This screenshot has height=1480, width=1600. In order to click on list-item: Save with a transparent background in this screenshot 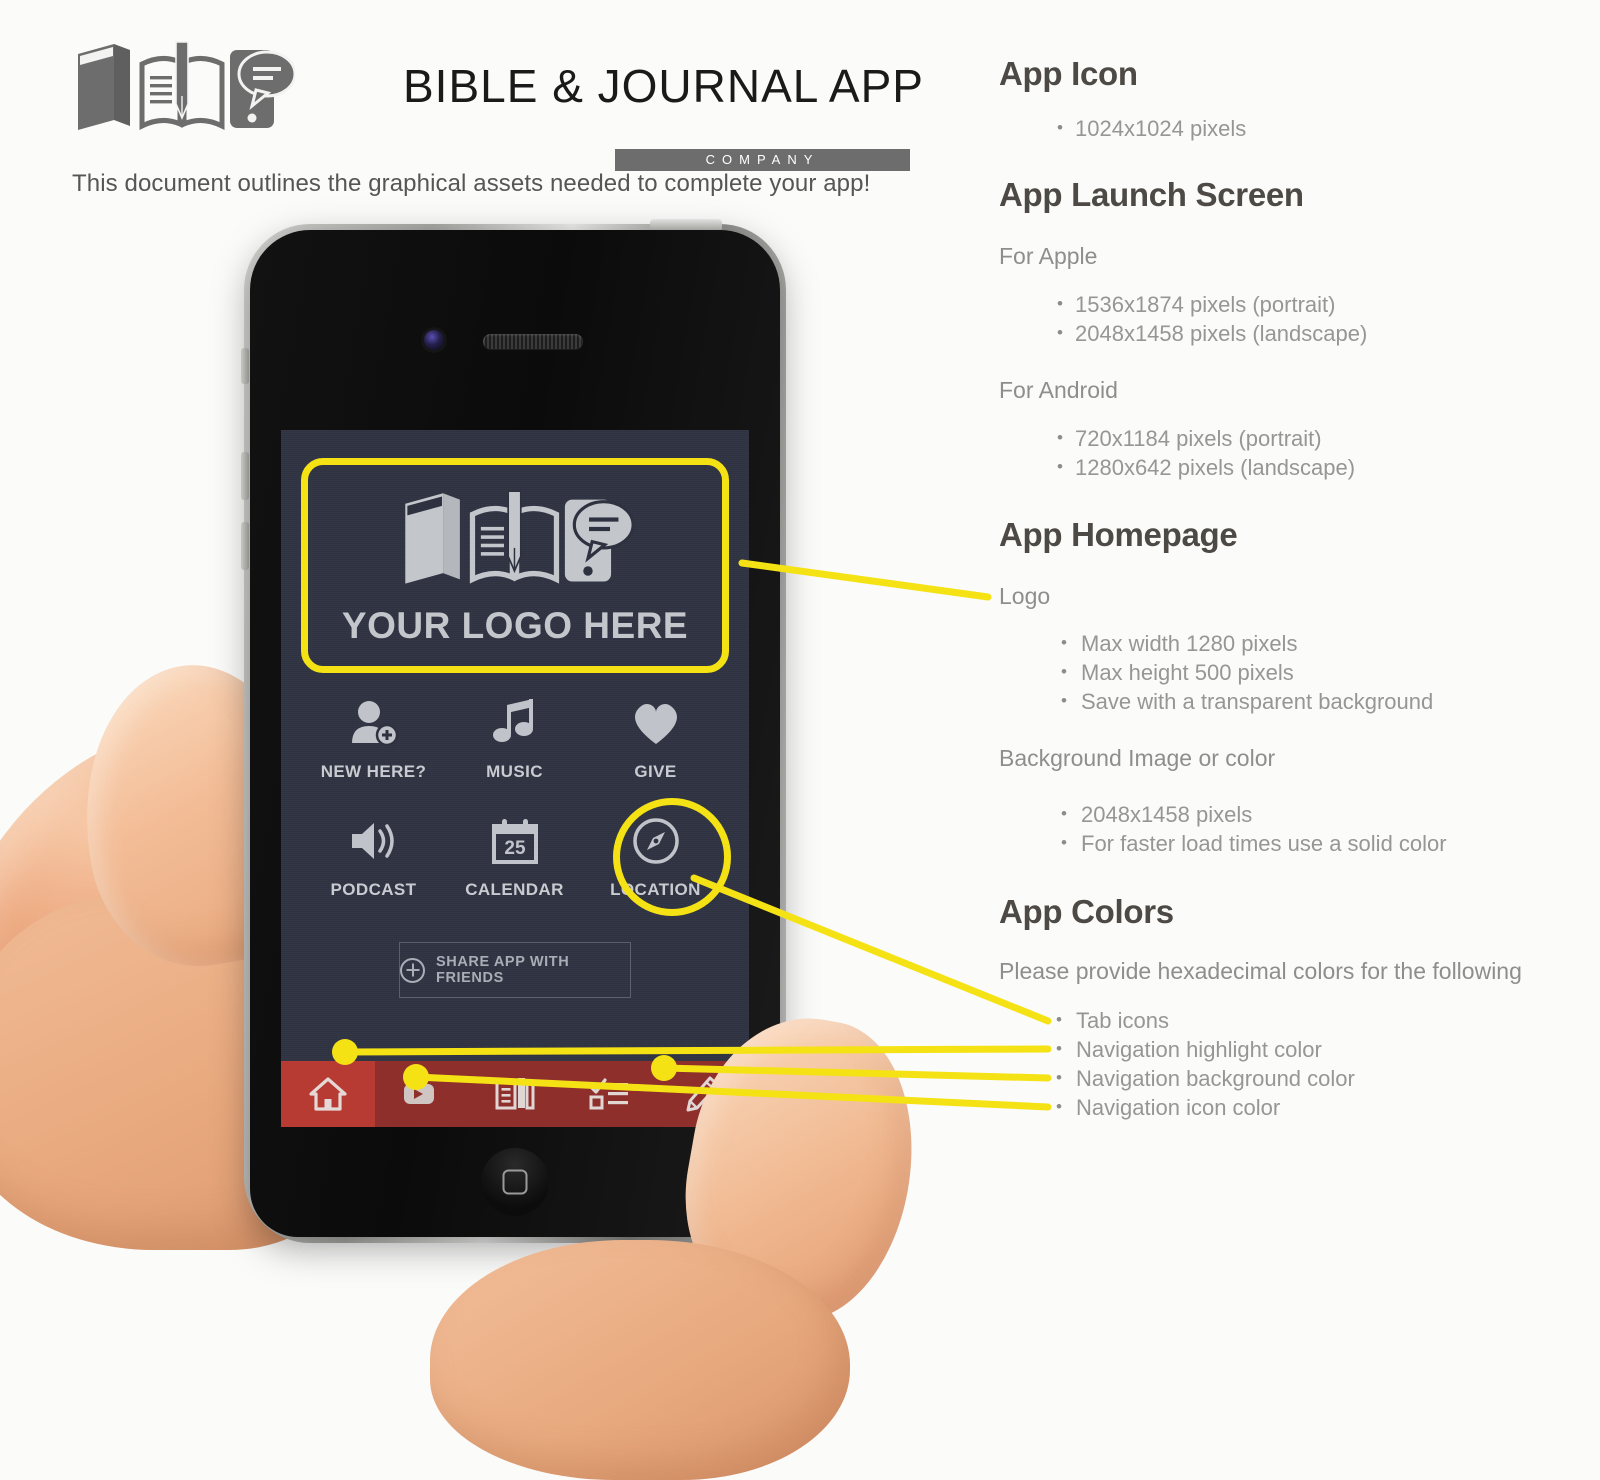, I will do `click(1246, 701)`.